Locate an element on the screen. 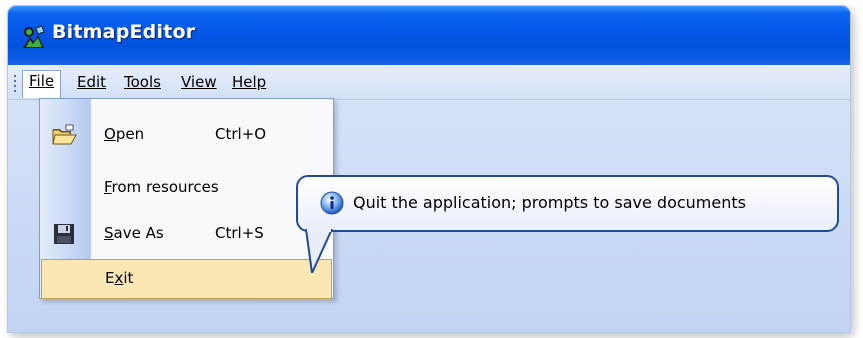 This screenshot has height=338, width=863. tooltip-tail is located at coordinates (319, 251).